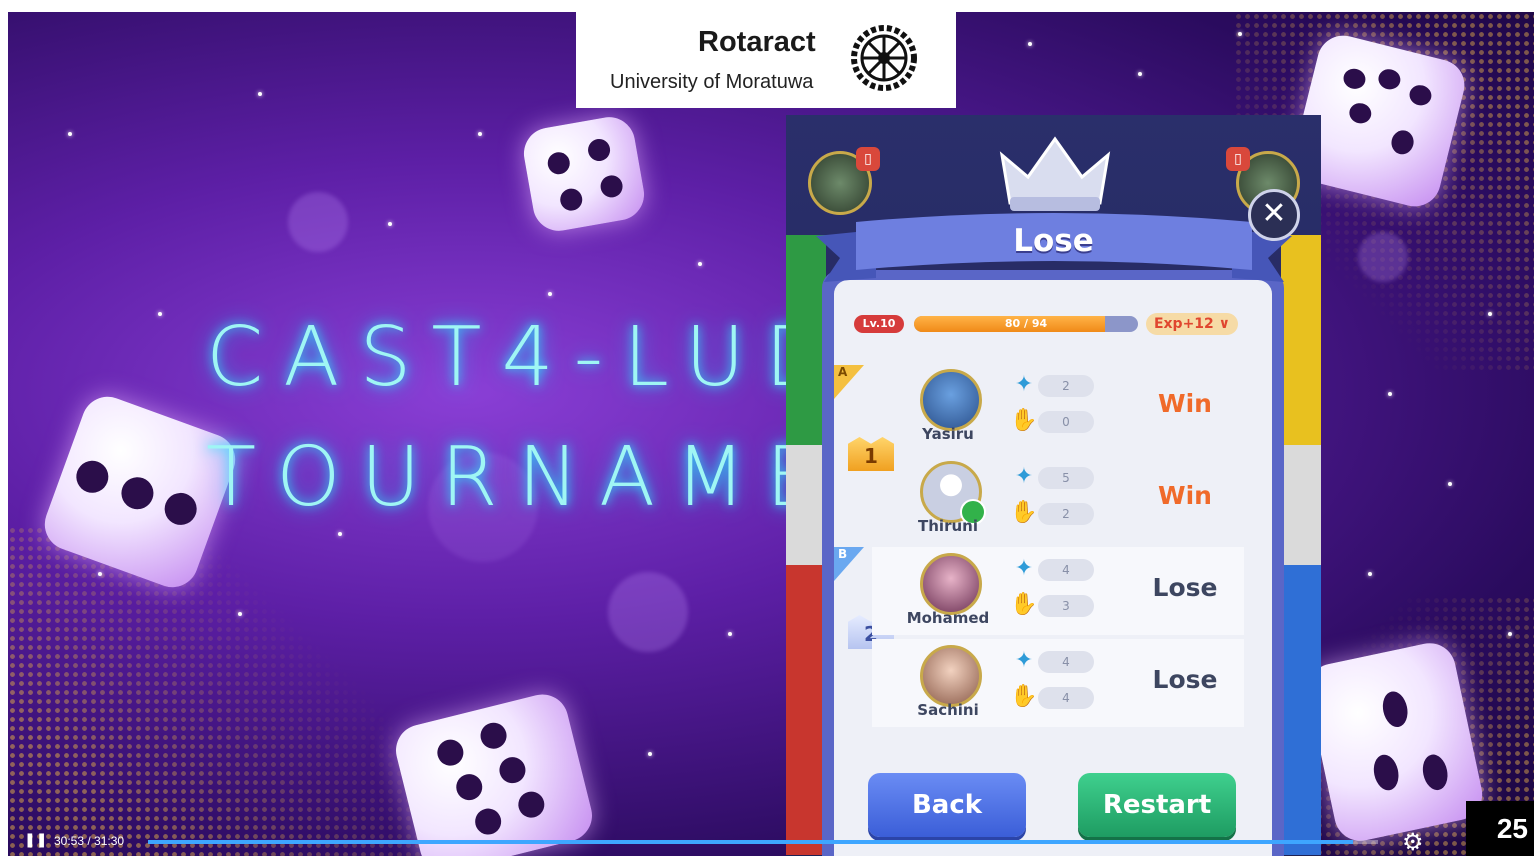 The width and height of the screenshot is (1534, 856). What do you see at coordinates (948, 618) in the screenshot?
I see `player-name: Mohamed` at bounding box center [948, 618].